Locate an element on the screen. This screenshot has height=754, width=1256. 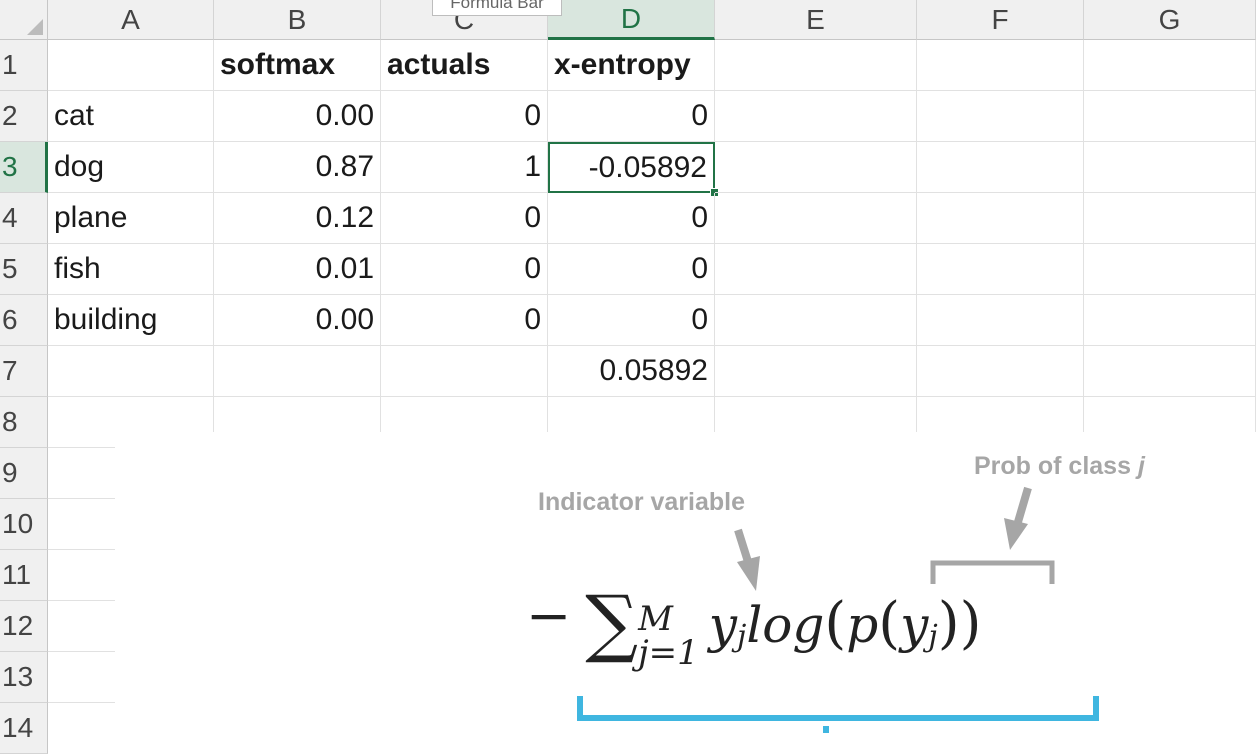
formula-log: log is located at coordinates (785, 625).